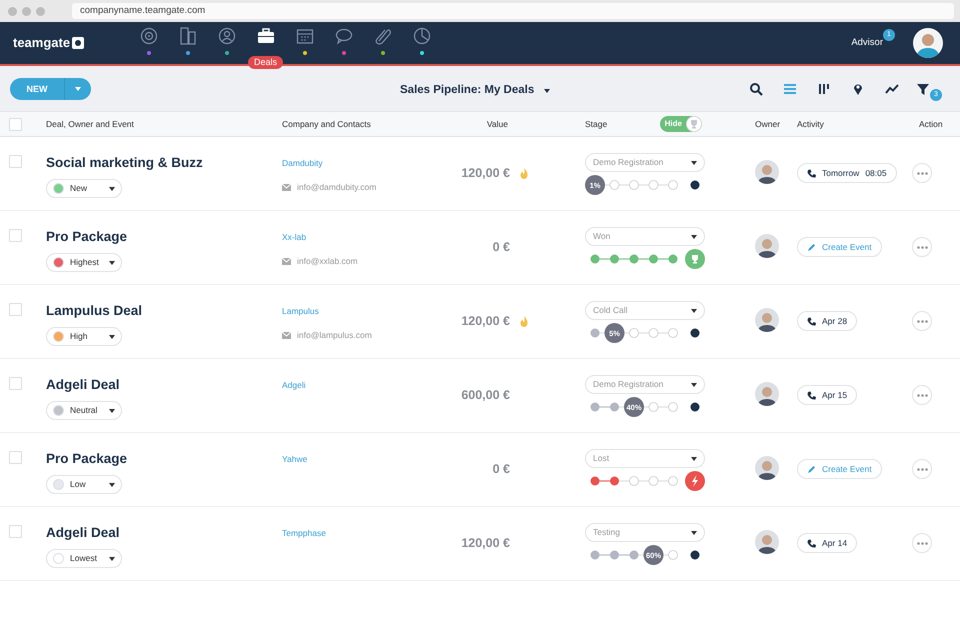 The width and height of the screenshot is (960, 631). Describe the element at coordinates (84, 558) in the screenshot. I see `priority-dropdown: Lowest` at that location.